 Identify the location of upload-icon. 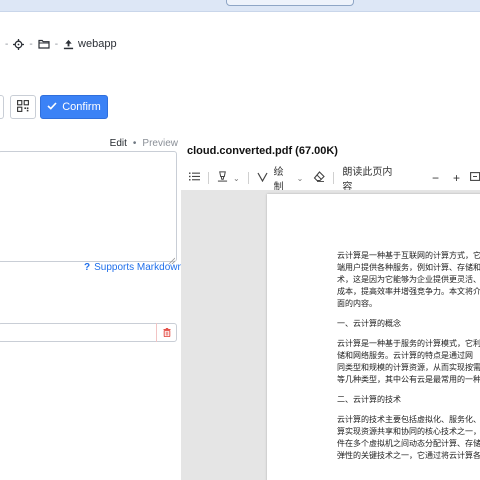
(68, 44).